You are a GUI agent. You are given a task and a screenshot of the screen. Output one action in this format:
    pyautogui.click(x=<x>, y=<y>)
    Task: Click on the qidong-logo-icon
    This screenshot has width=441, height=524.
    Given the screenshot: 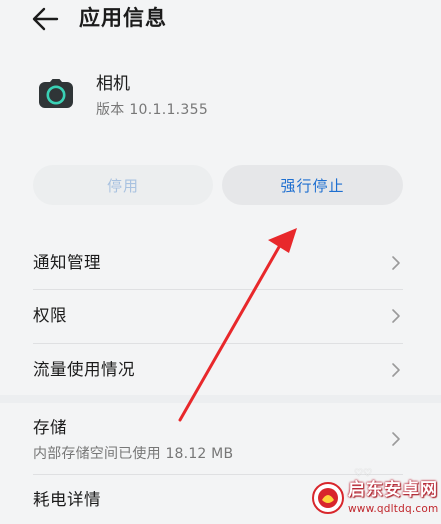 What is the action you would take?
    pyautogui.click(x=328, y=498)
    